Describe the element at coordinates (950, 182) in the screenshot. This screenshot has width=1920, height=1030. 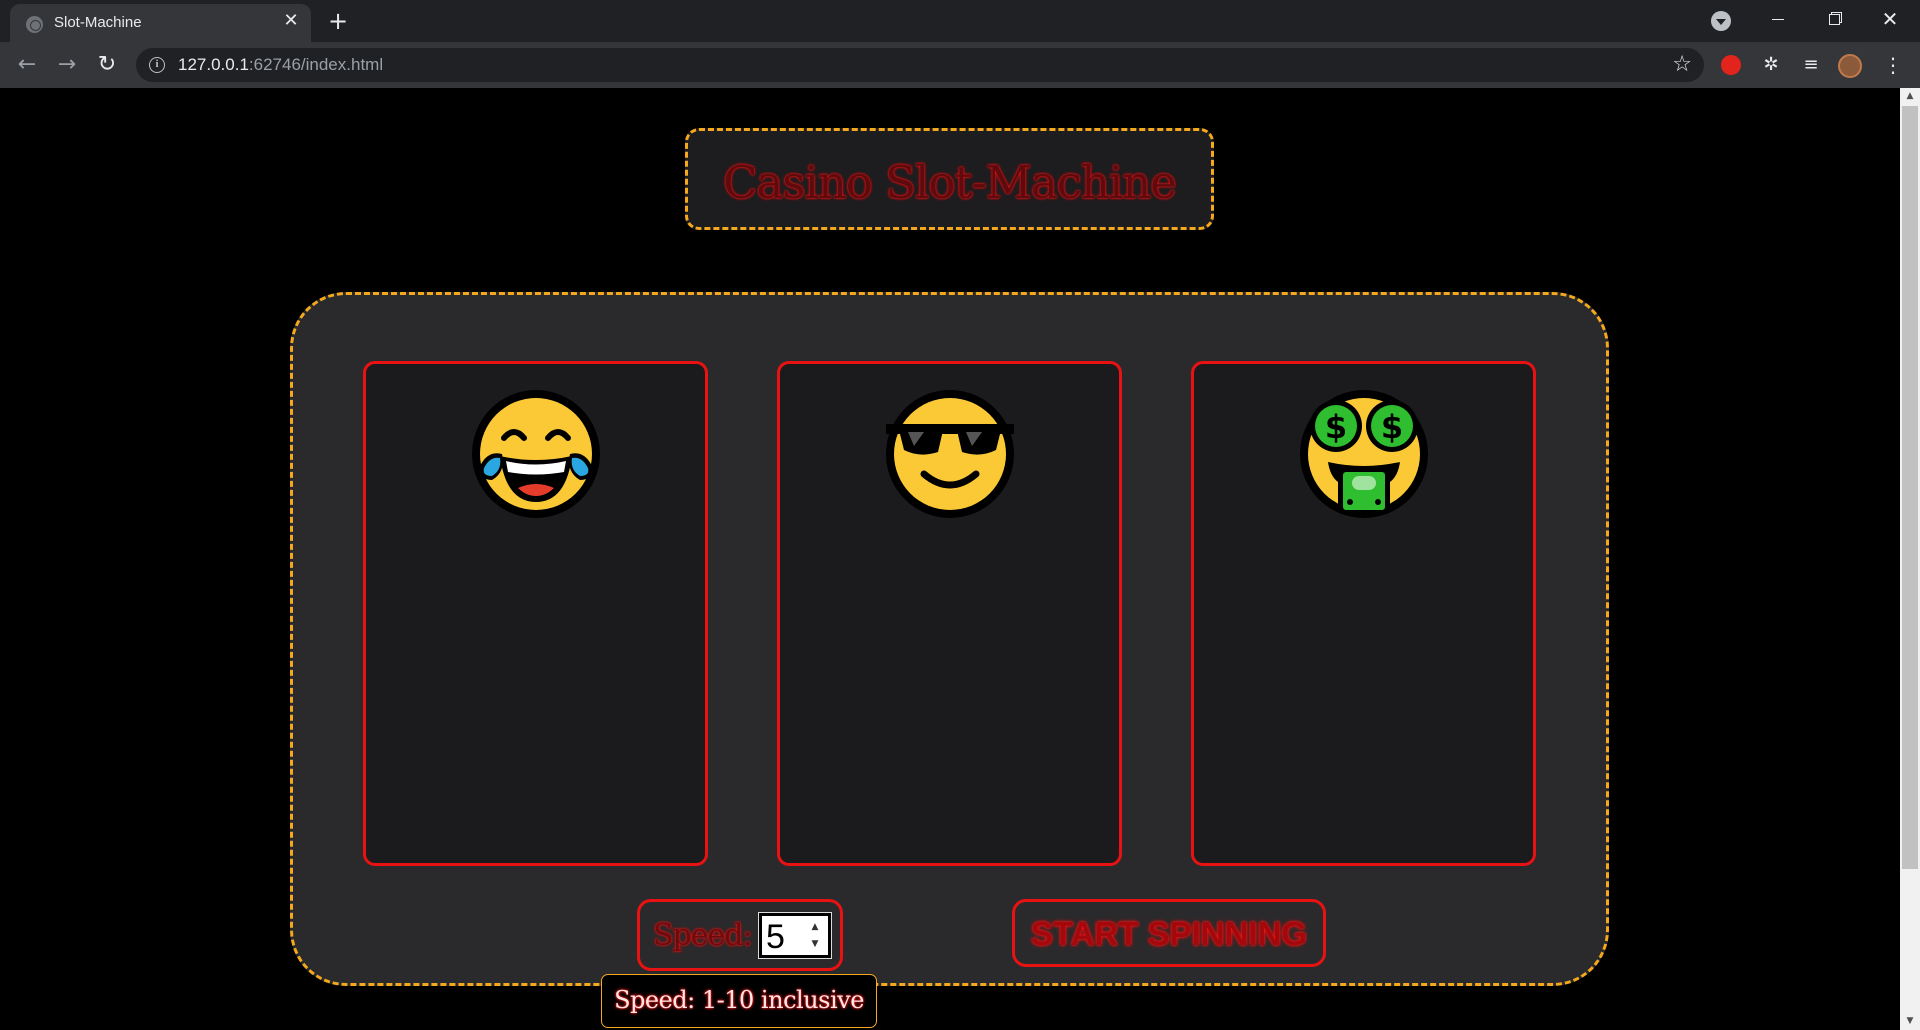
I see `page-title: Casino Slot-Machine` at that location.